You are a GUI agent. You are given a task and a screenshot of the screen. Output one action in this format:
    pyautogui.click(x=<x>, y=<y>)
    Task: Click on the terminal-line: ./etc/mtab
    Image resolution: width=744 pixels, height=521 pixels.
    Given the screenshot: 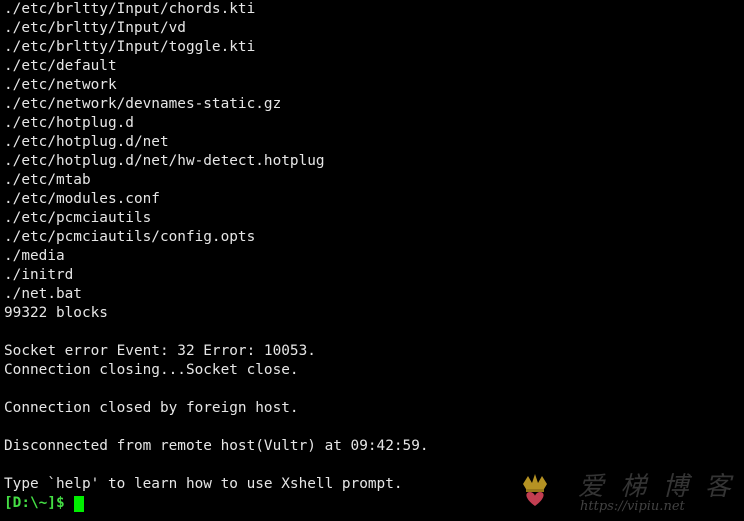 What is the action you would take?
    pyautogui.click(x=47, y=180)
    